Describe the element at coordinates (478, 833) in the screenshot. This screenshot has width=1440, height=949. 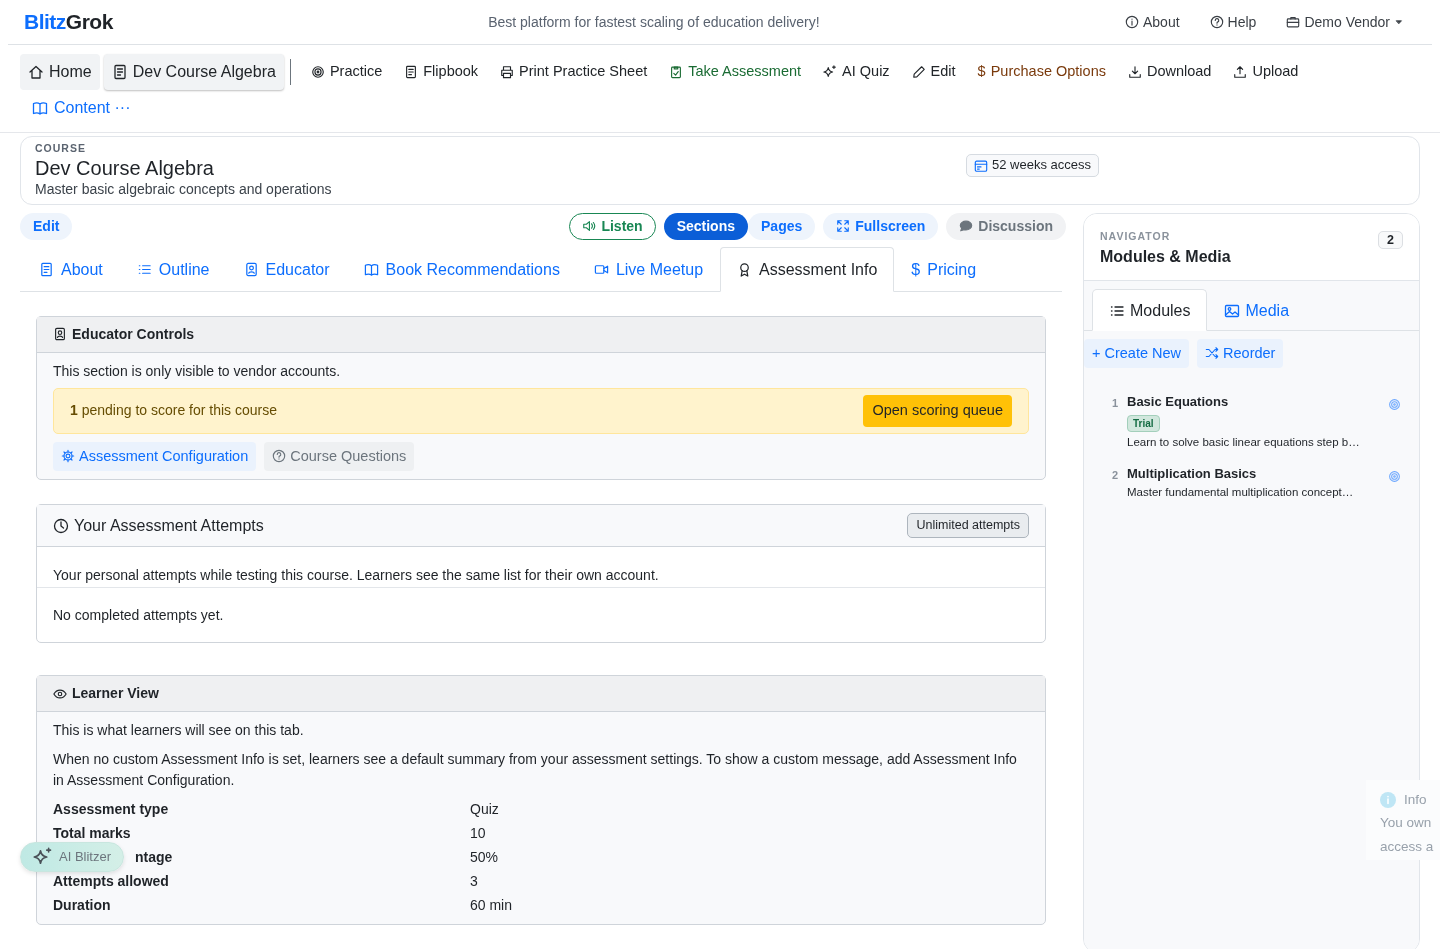
I see `detail-value: 10` at that location.